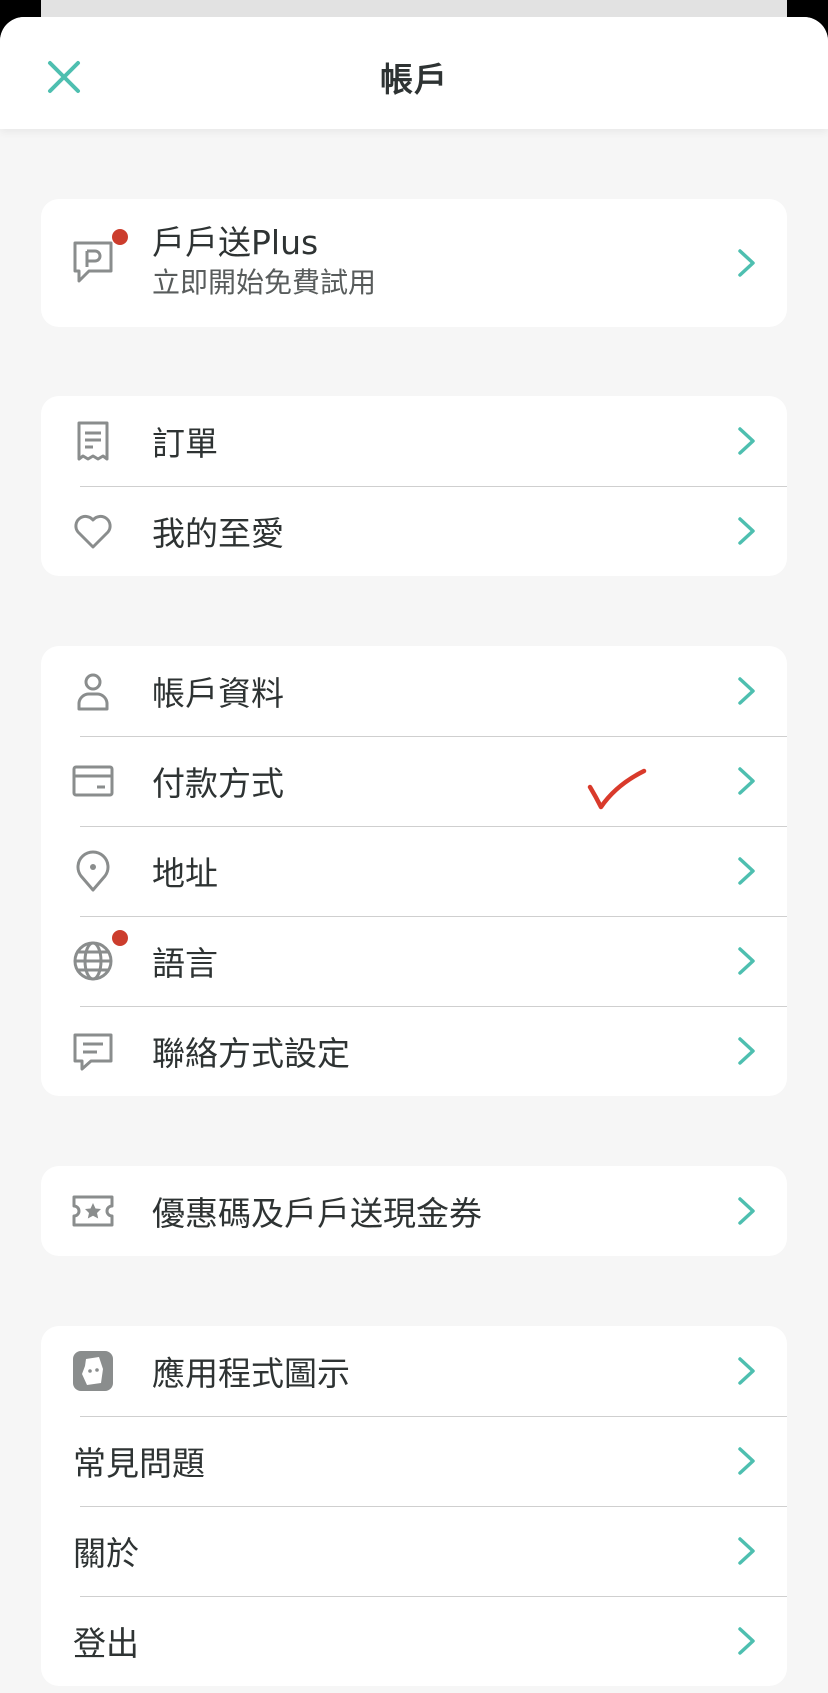  What do you see at coordinates (185, 443) in the screenshot?
I see `menu-item-label: 訂單` at bounding box center [185, 443].